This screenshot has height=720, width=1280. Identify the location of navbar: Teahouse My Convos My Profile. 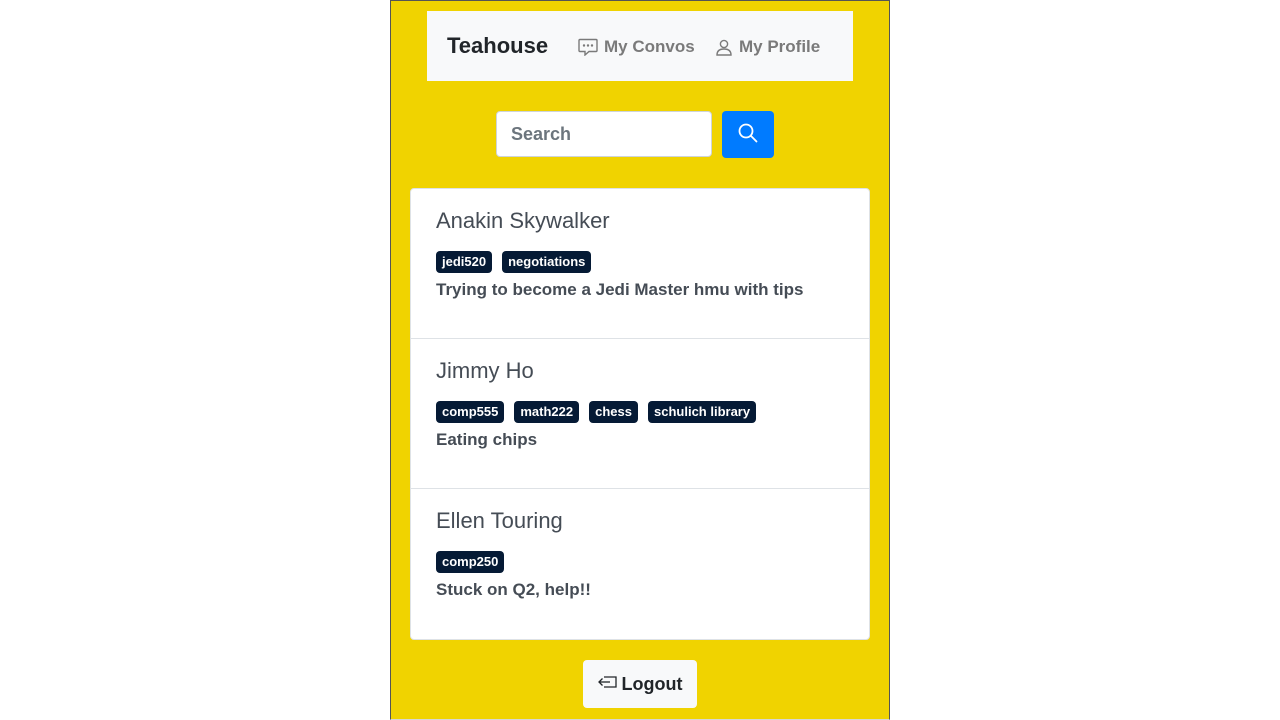
(640, 46).